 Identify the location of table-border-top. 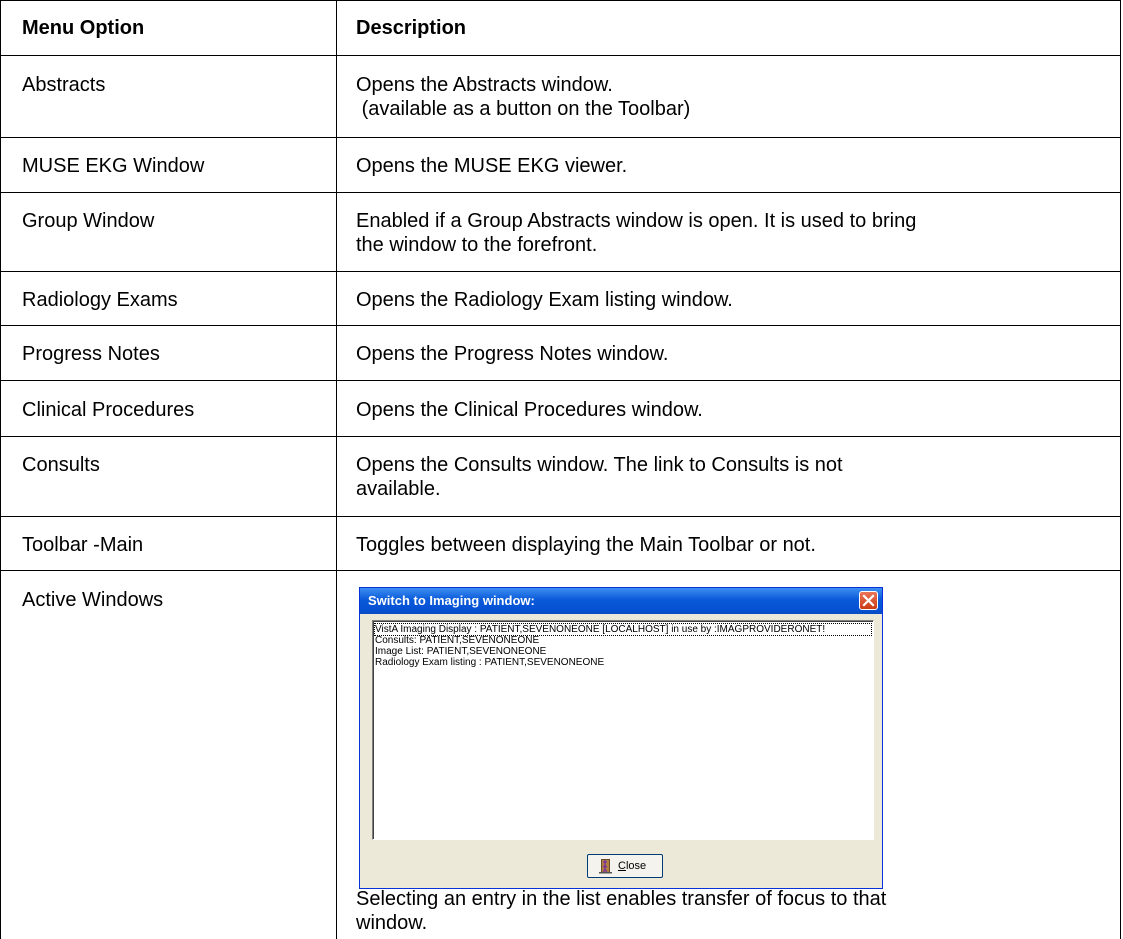
(560, 0).